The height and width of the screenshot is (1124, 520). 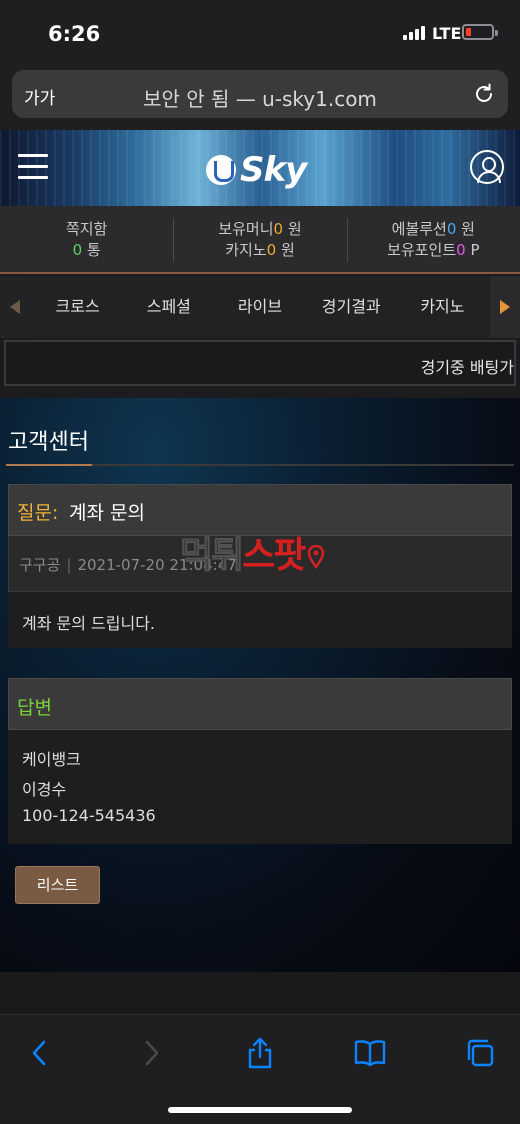 What do you see at coordinates (260, 704) in the screenshot?
I see `answer-header: 답변` at bounding box center [260, 704].